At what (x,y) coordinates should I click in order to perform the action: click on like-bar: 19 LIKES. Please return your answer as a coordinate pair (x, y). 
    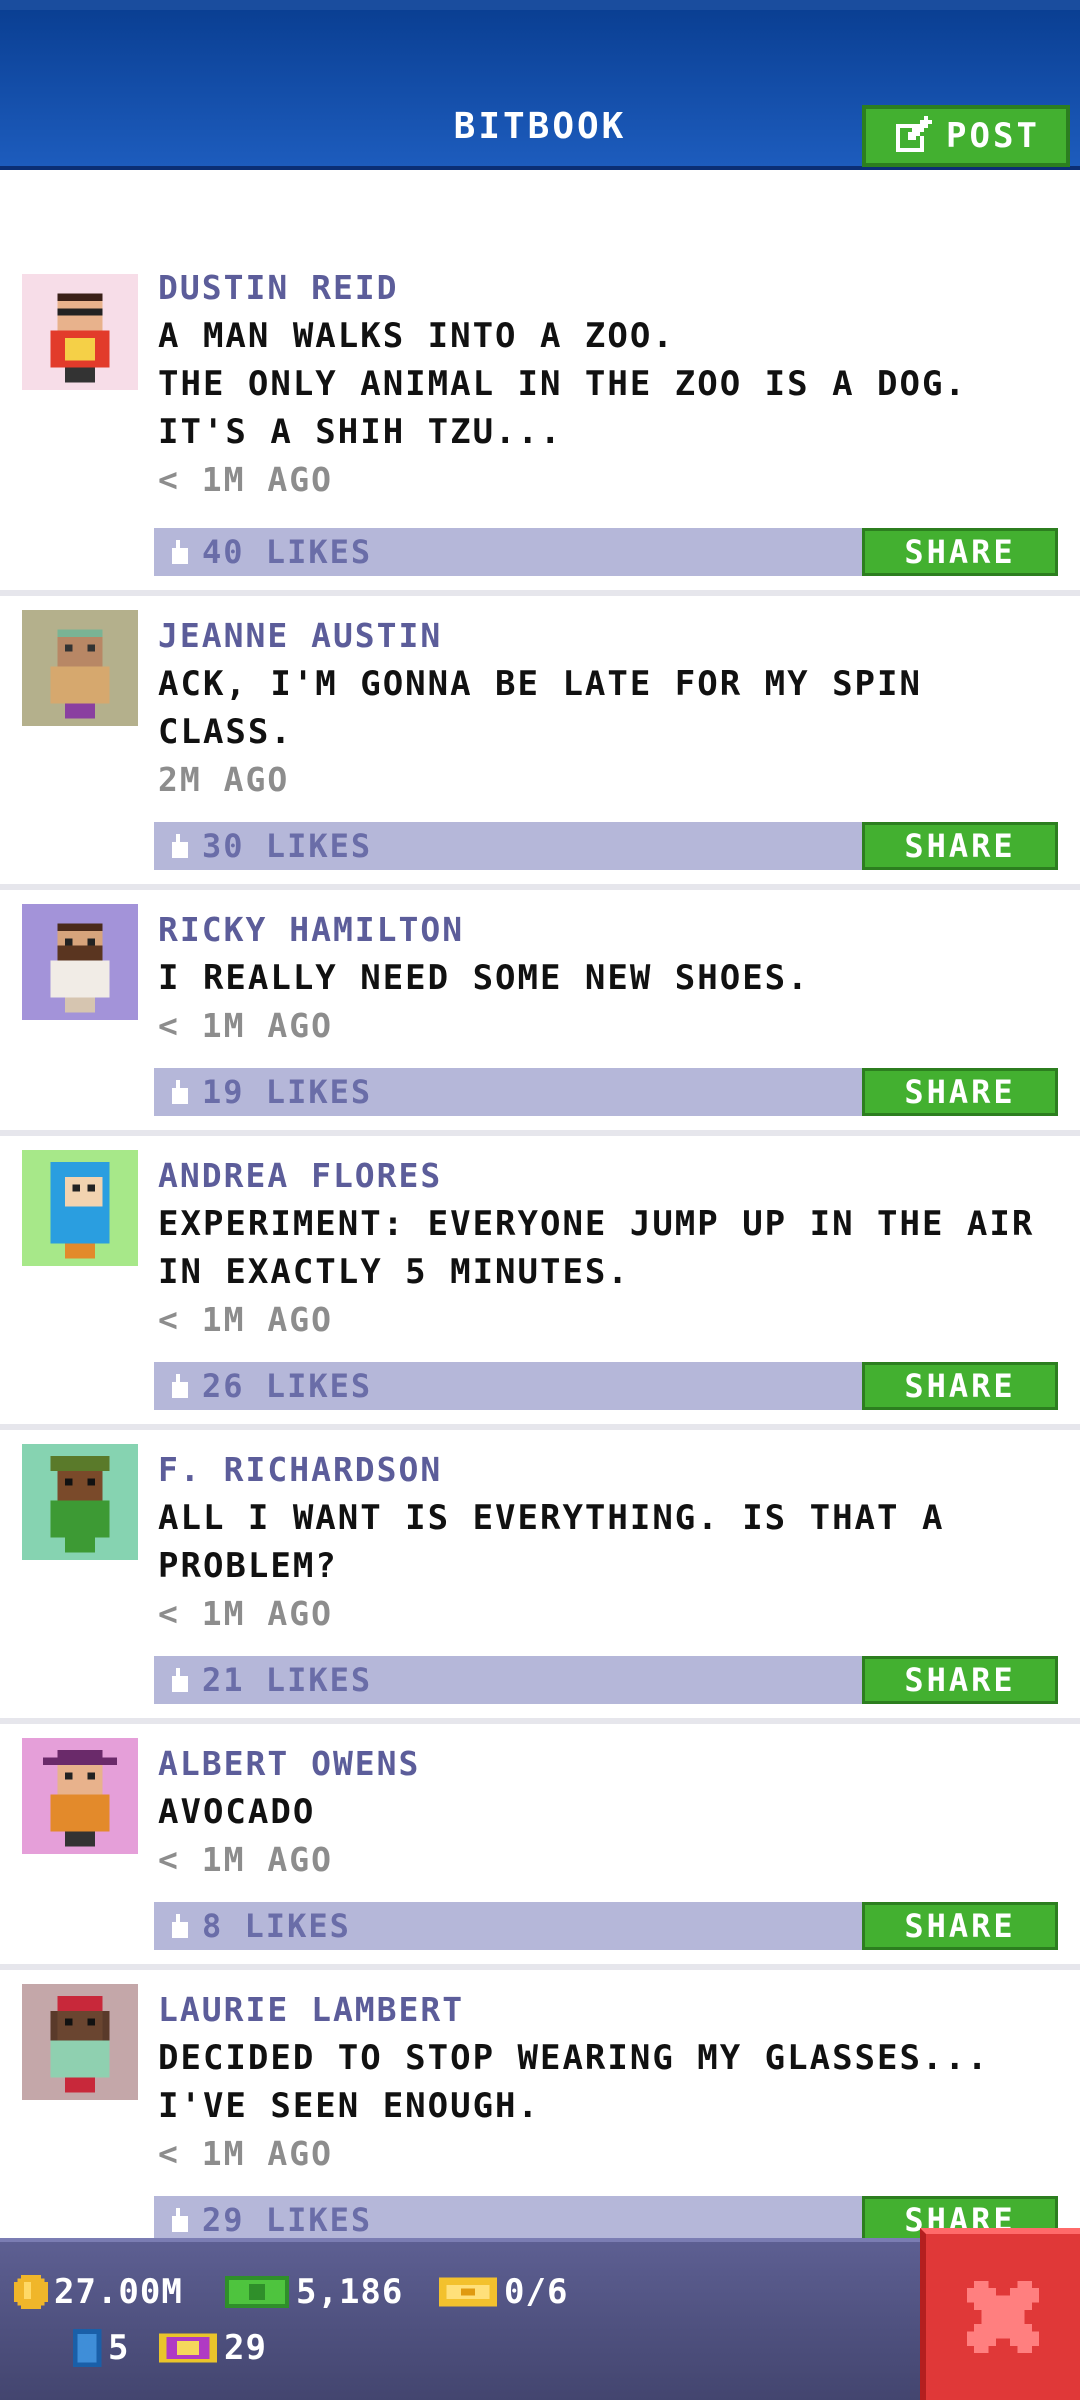
    Looking at the image, I should click on (509, 1092).